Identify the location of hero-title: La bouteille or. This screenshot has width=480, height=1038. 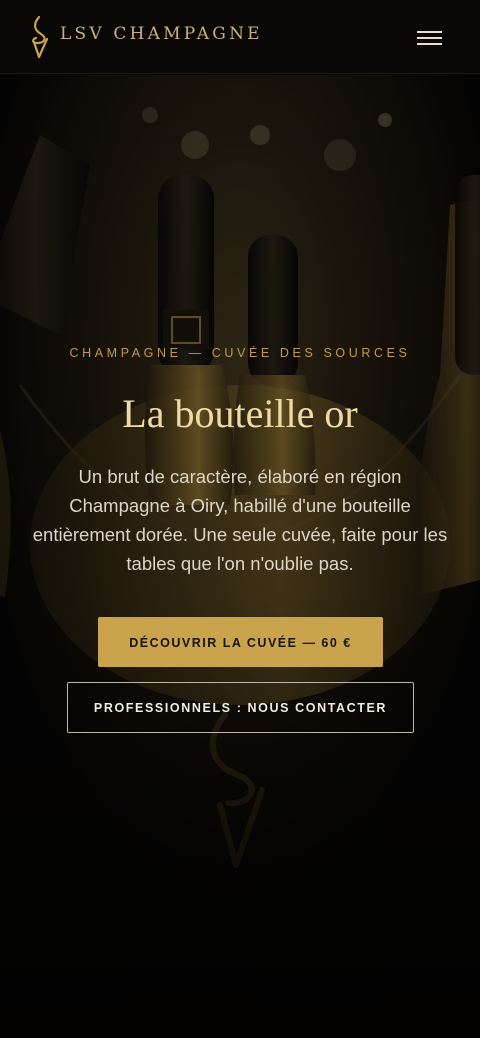
(240, 413).